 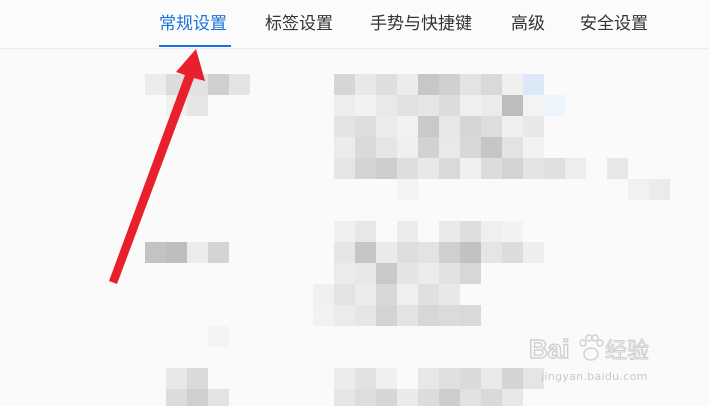 I want to click on baidu-jingyan-watermark: Bai 经验 jingyan.baidu.com, so click(x=602, y=358).